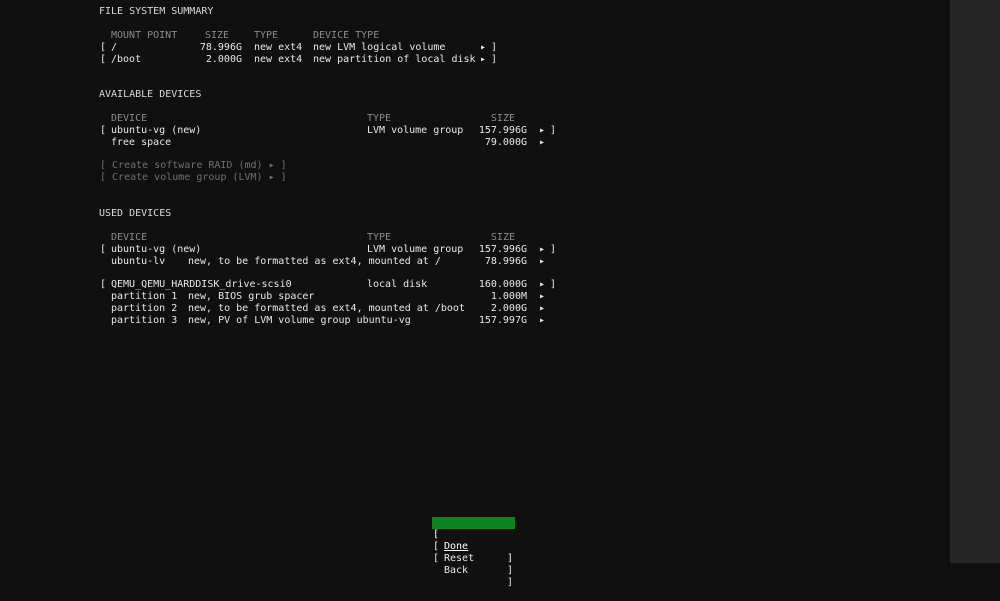  What do you see at coordinates (217, 35) in the screenshot?
I see `fs-col-size: SIZE` at bounding box center [217, 35].